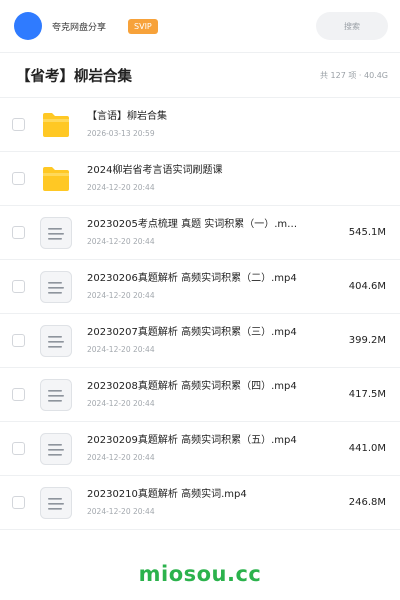 This screenshot has width=400, height=600. Describe the element at coordinates (367, 232) in the screenshot. I see `item-size: 545.1M` at that location.